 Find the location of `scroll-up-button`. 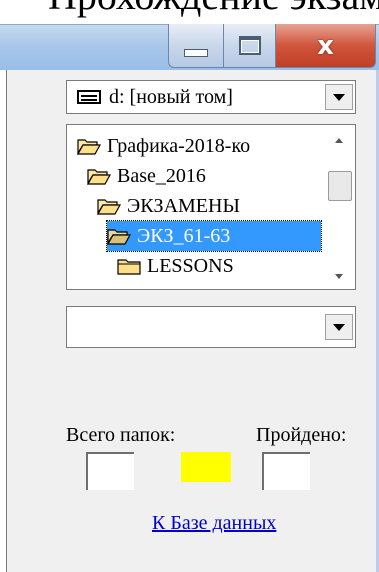

scroll-up-button is located at coordinates (339, 140).